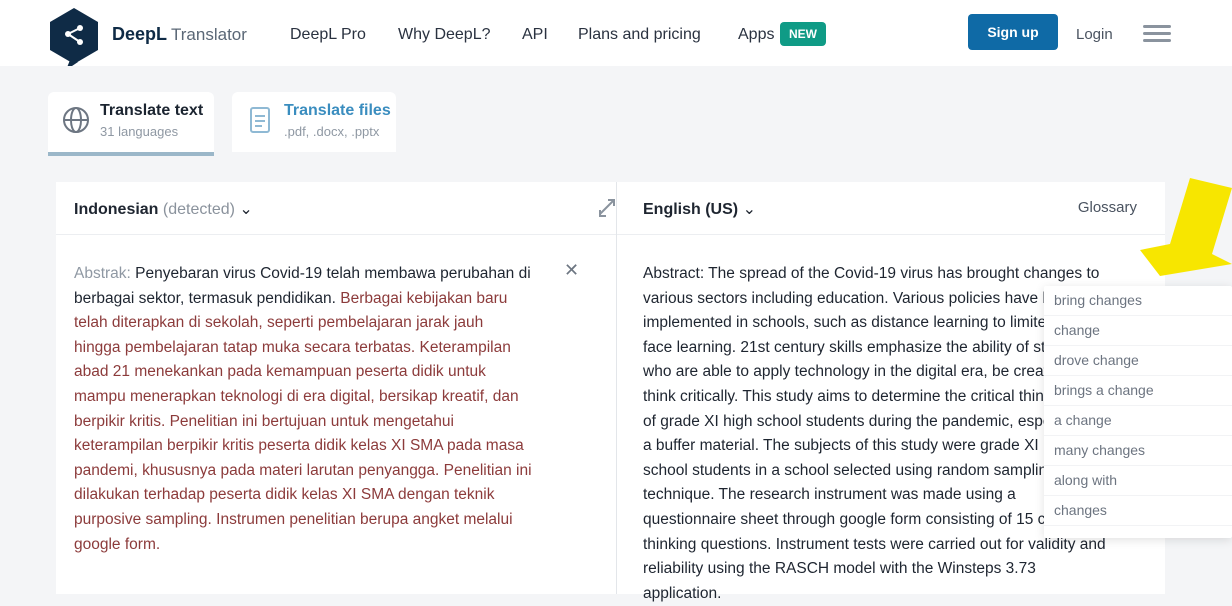  What do you see at coordinates (803, 34) in the screenshot?
I see `new-badge: NEW` at bounding box center [803, 34].